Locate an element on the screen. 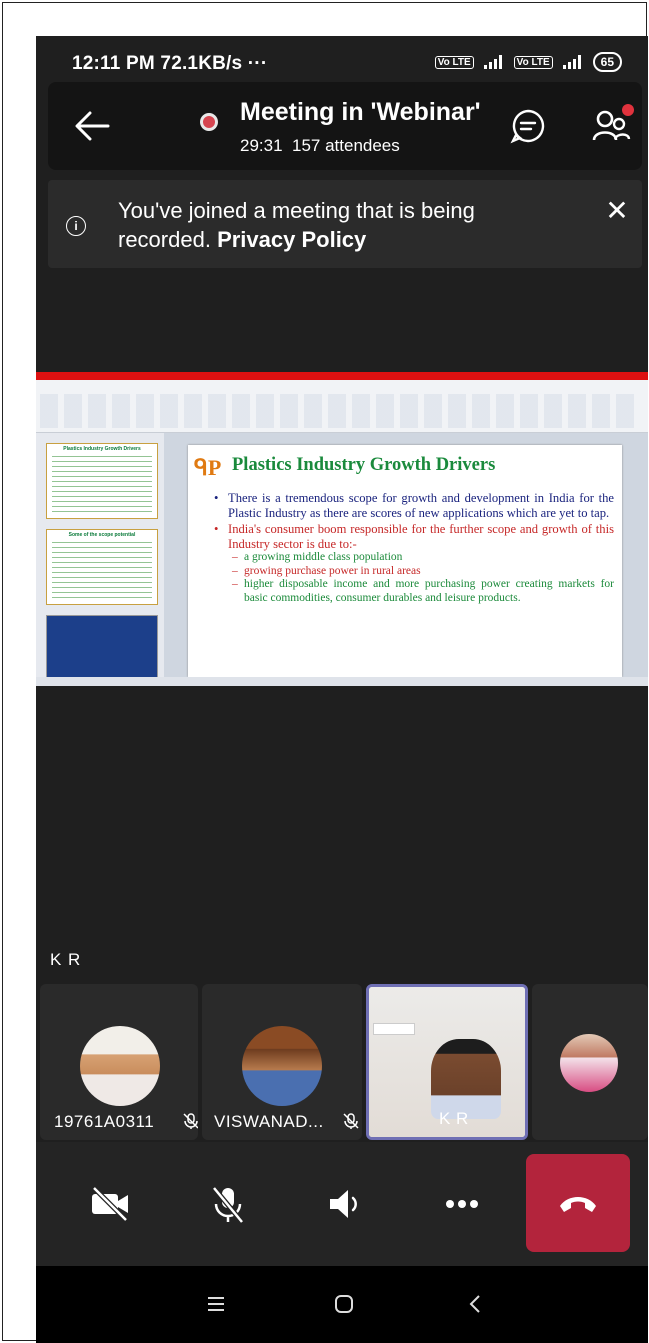 The height and width of the screenshot is (1343, 649). clock: 12:11 PM is located at coordinates (113, 63).